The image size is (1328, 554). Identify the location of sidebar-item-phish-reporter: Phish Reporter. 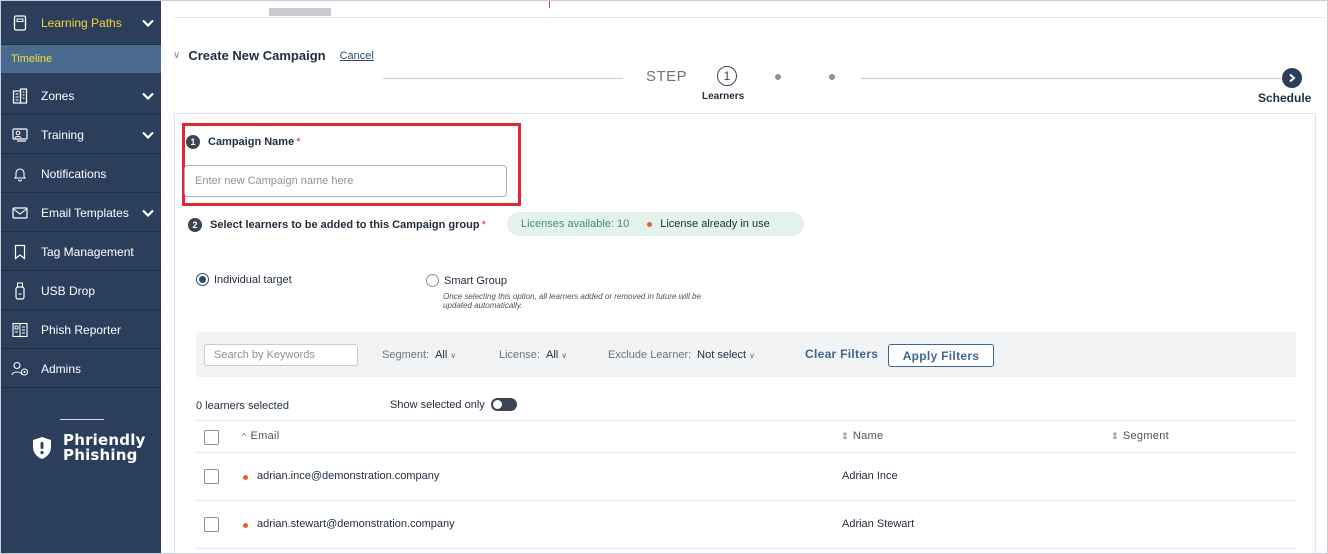
(81, 330).